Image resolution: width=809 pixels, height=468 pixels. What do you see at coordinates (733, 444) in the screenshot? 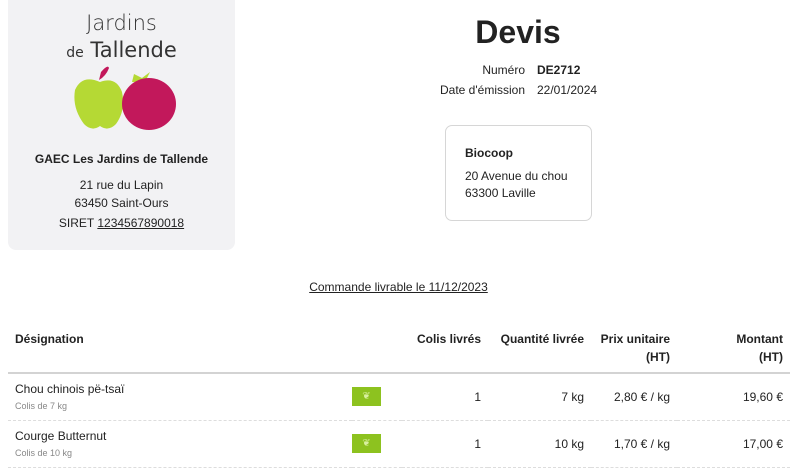
I see `table-cell: 17,00 €` at bounding box center [733, 444].